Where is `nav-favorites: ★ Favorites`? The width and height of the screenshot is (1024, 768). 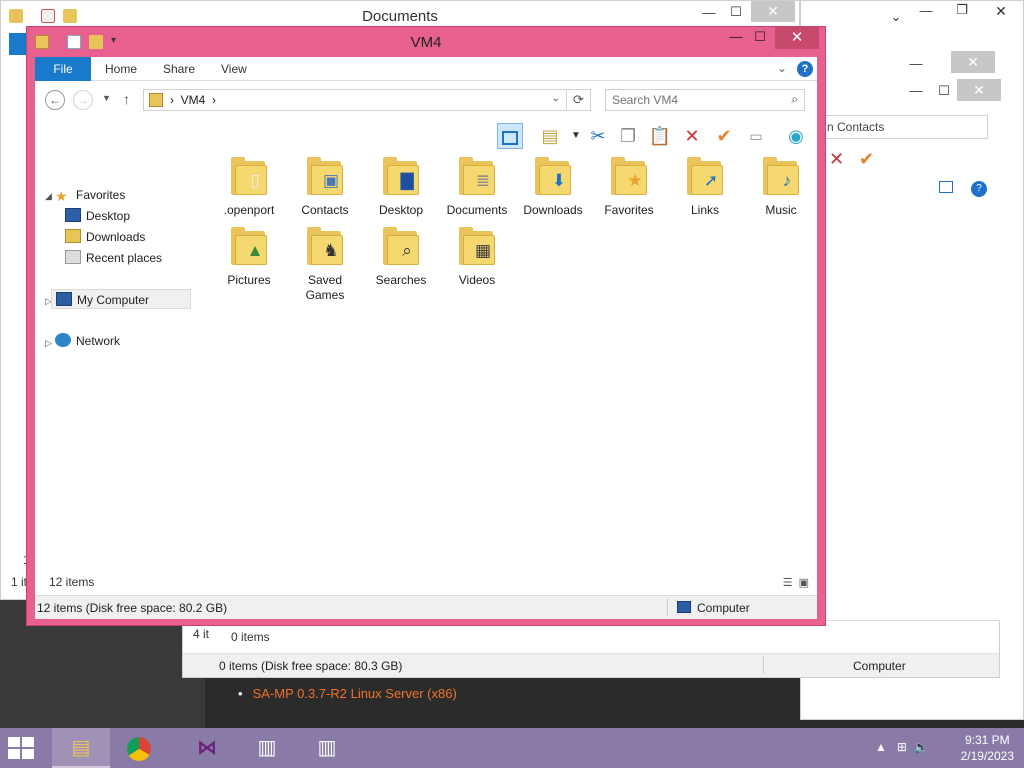 nav-favorites: ★ Favorites is located at coordinates (90, 195).